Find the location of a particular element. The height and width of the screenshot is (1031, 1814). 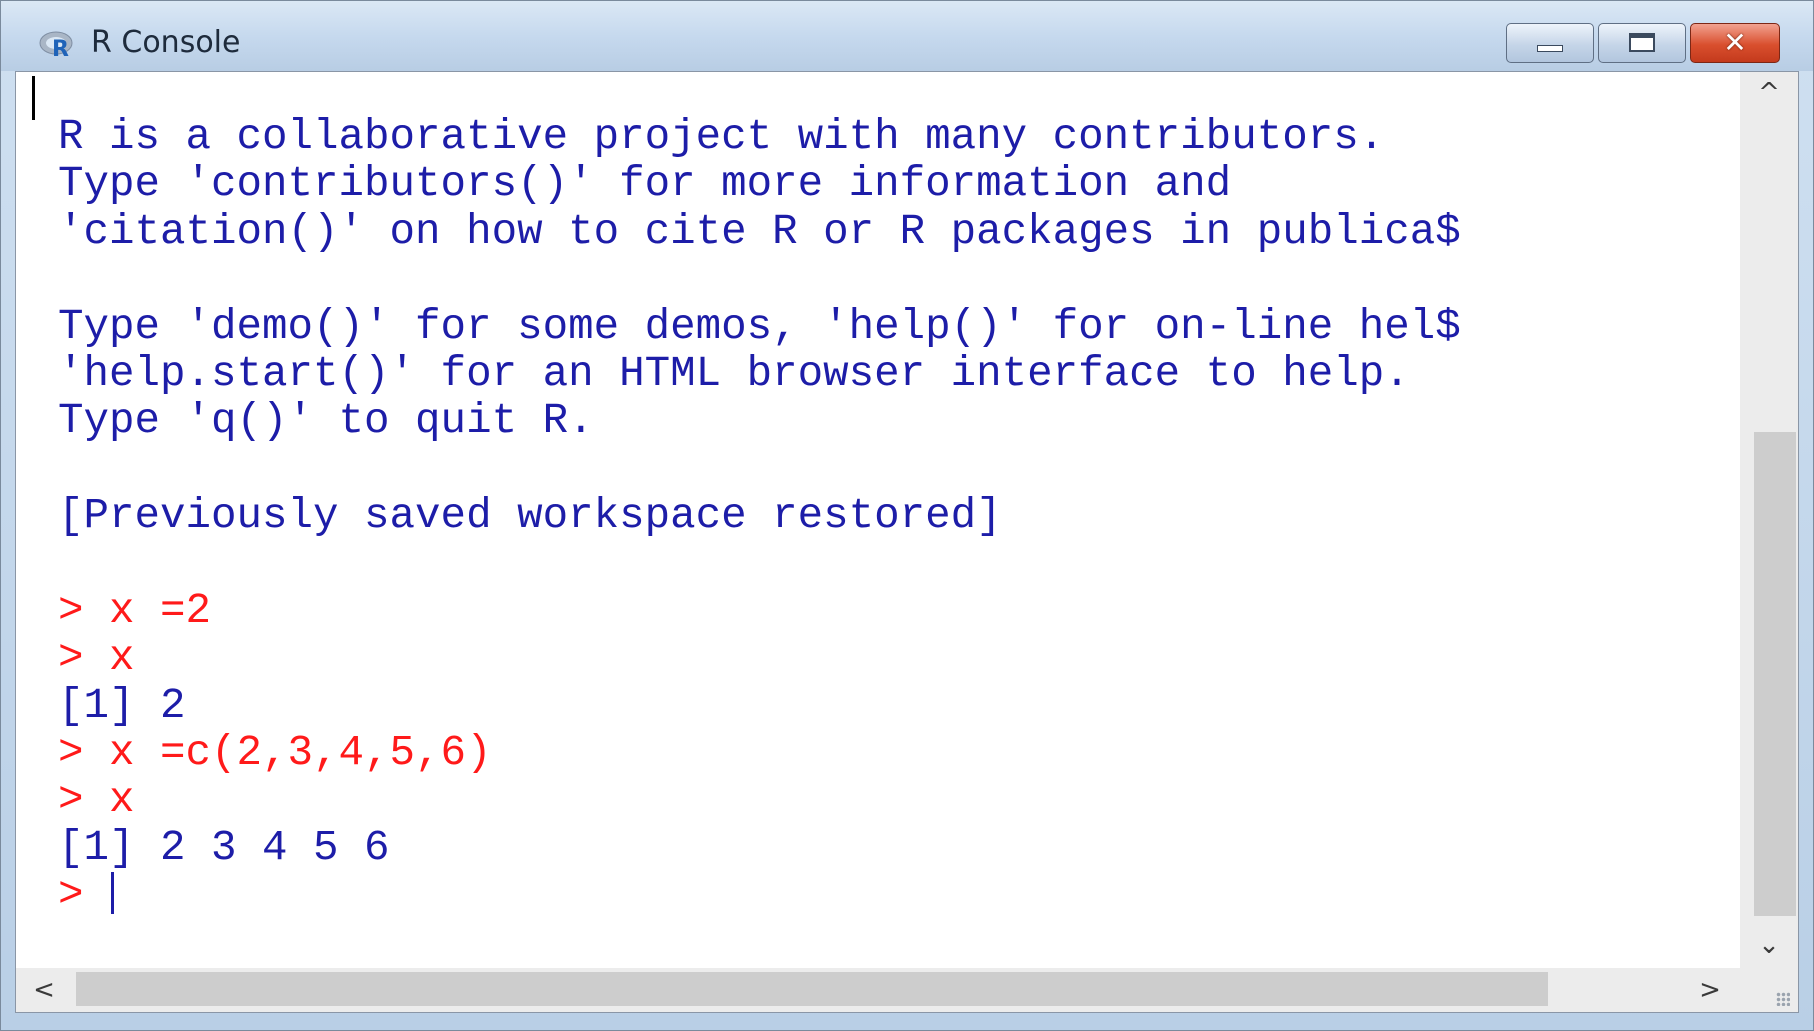

scroll-left-icon: < is located at coordinates (44, 990).